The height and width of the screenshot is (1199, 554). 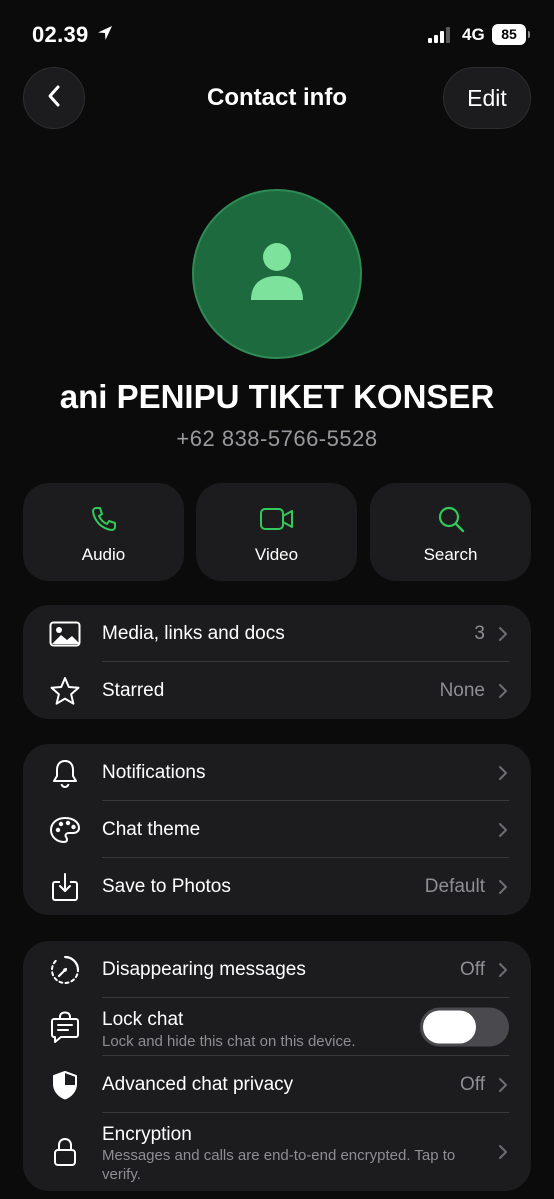 I want to click on search-label: Search, so click(x=450, y=554).